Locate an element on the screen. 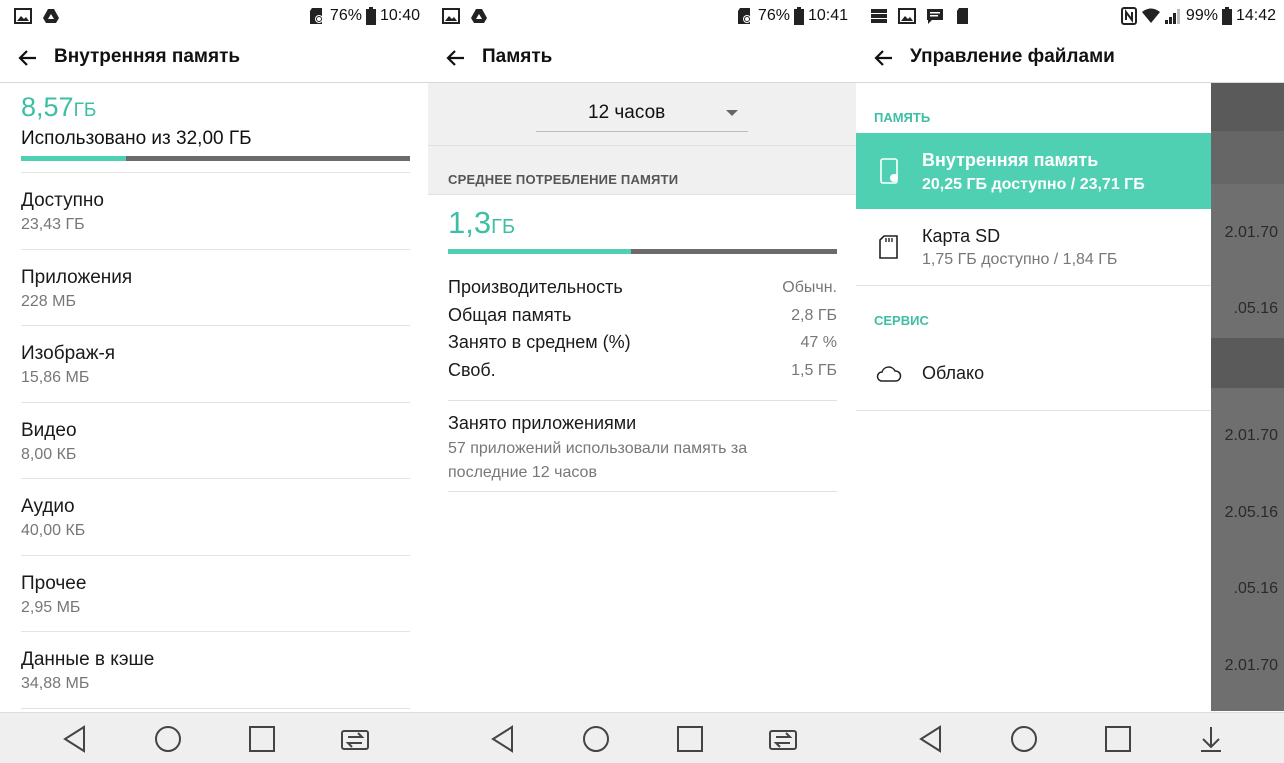 The width and height of the screenshot is (1284, 763). period-value: 12 часов is located at coordinates (627, 112).